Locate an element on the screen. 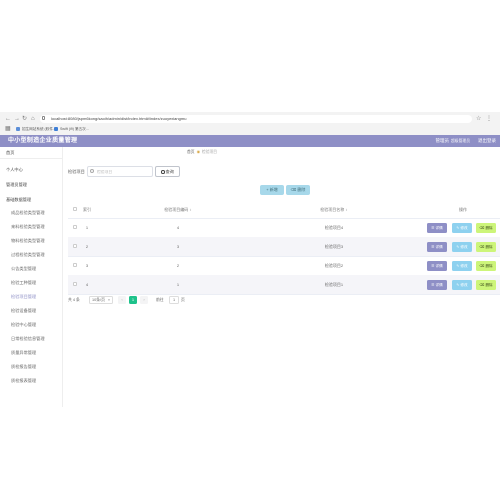 The width and height of the screenshot is (500, 500). sidebar-item-process-inspect-type: 过程检验类型管理 is located at coordinates (31, 255).